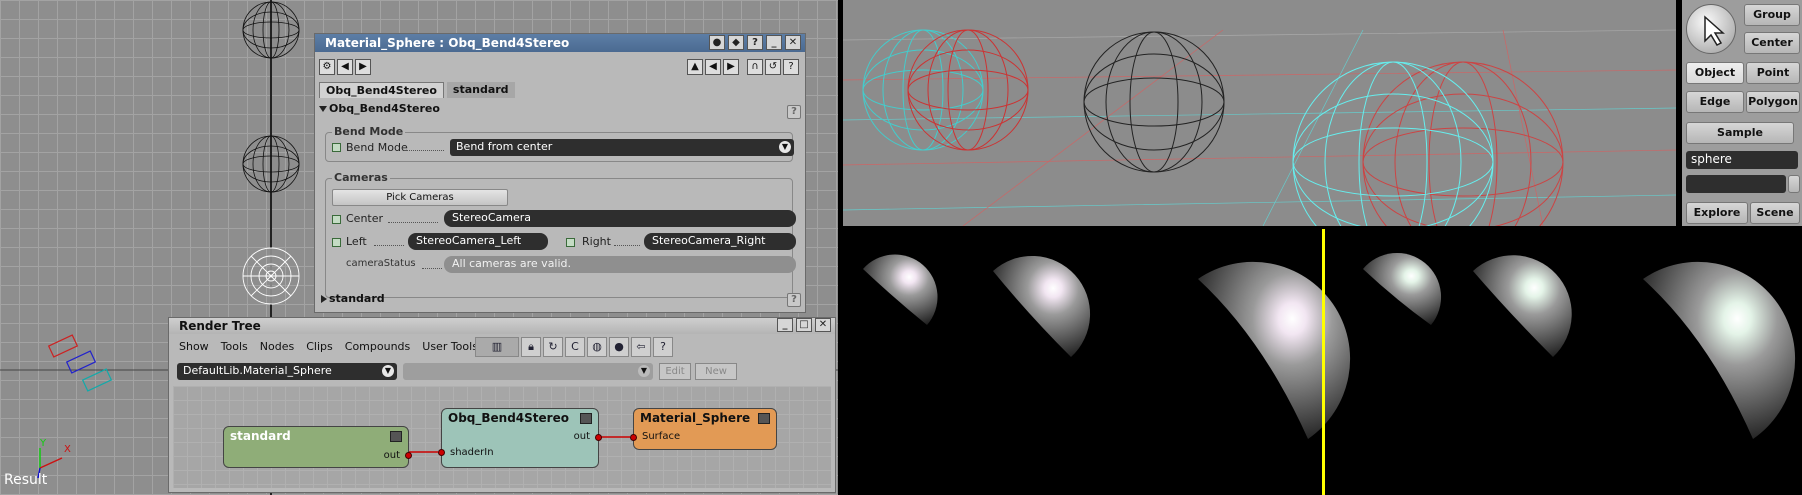 This screenshot has width=1802, height=495. I want to click on menu-compounds: Compounds, so click(378, 346).